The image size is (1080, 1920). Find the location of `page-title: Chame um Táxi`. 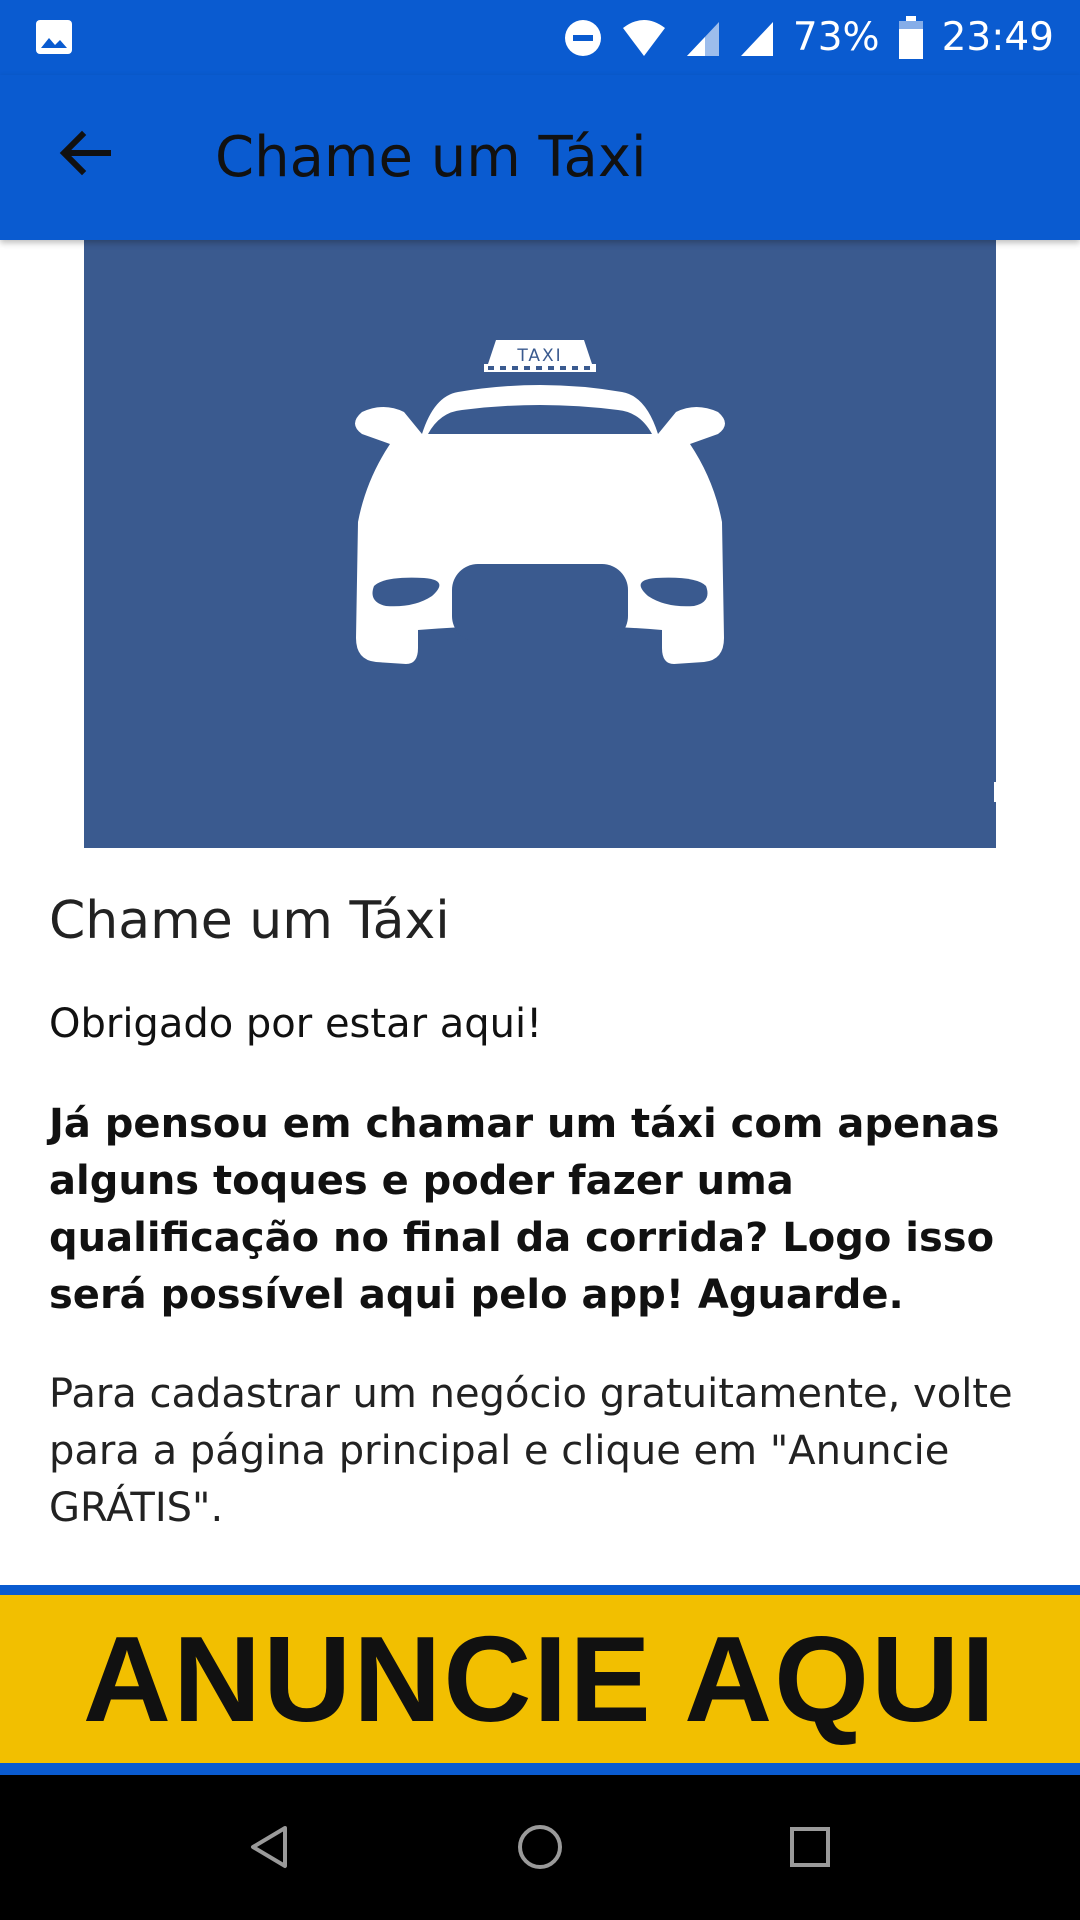

page-title: Chame um Táxi is located at coordinates (431, 157).